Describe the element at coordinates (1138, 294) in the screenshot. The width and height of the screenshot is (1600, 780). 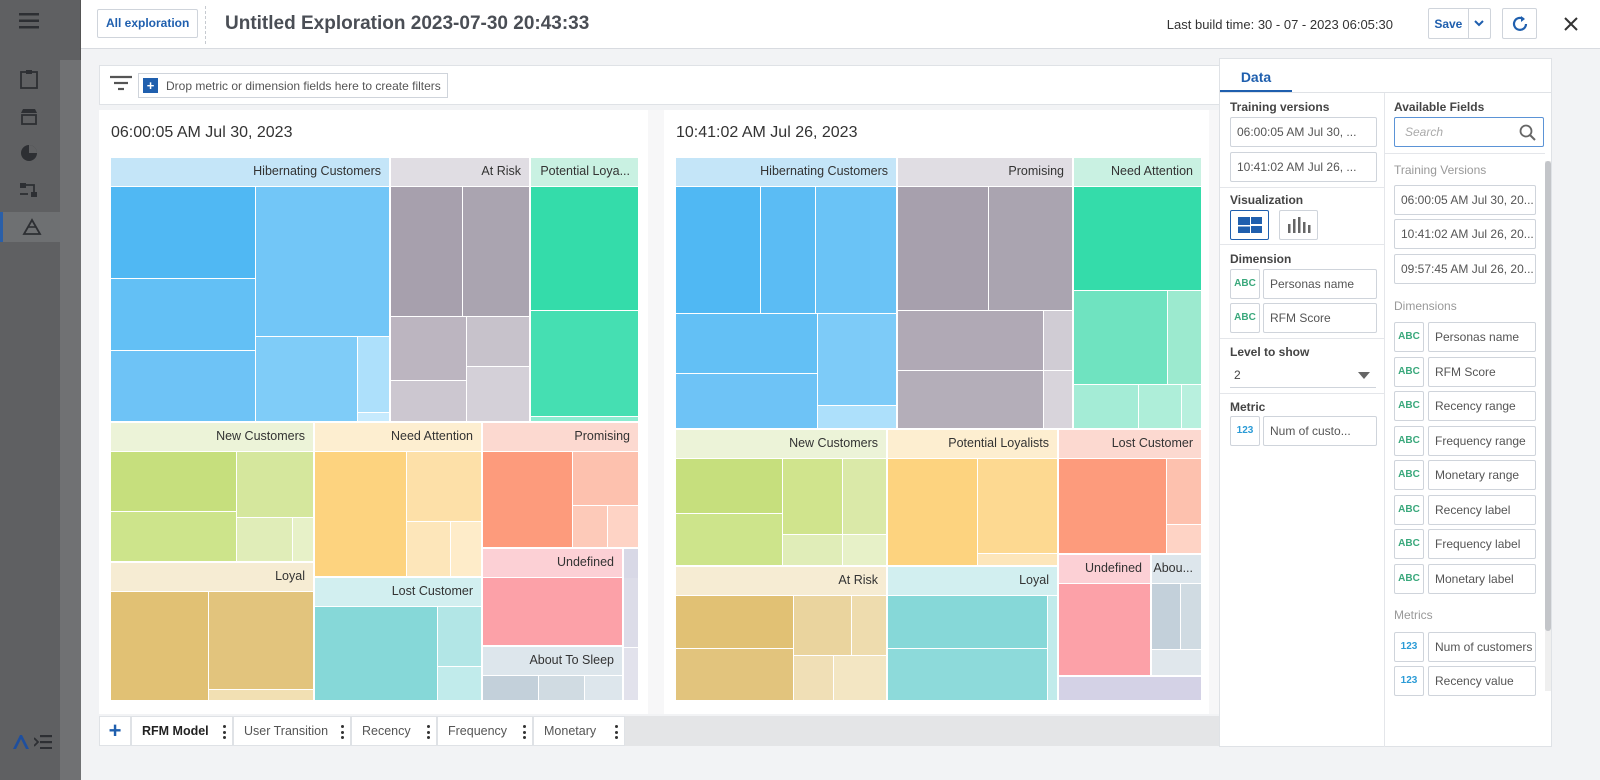
I see `group-need-attention: Need Attention` at that location.